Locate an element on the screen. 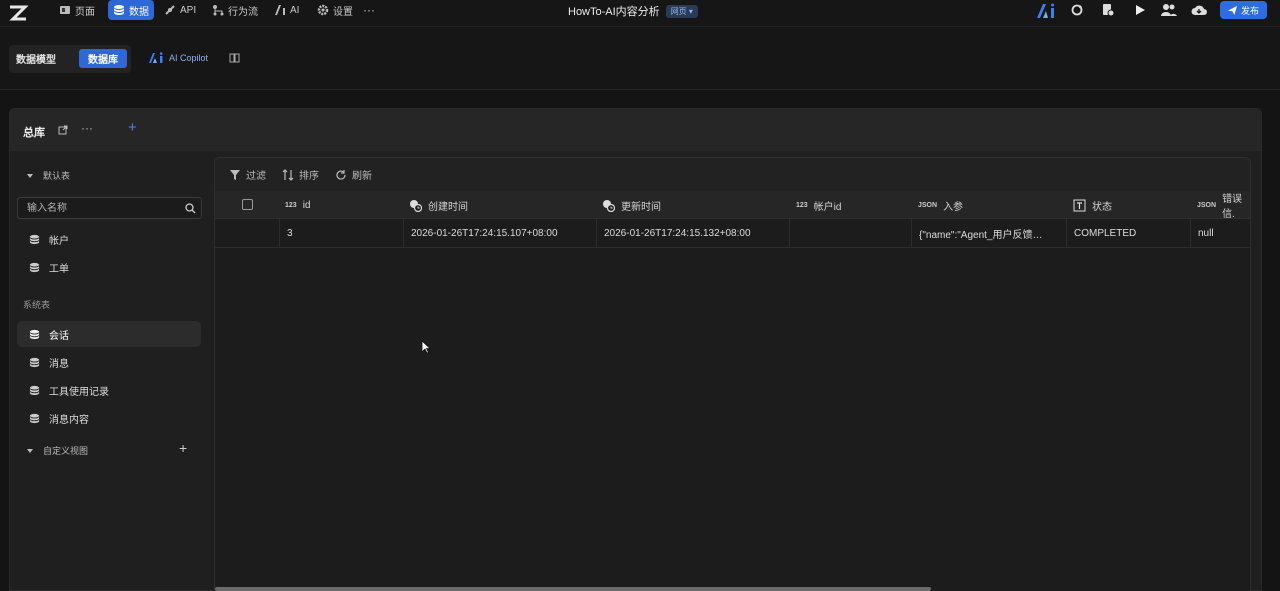 The width and height of the screenshot is (1280, 591). filter-button: 过滤 is located at coordinates (247, 174).